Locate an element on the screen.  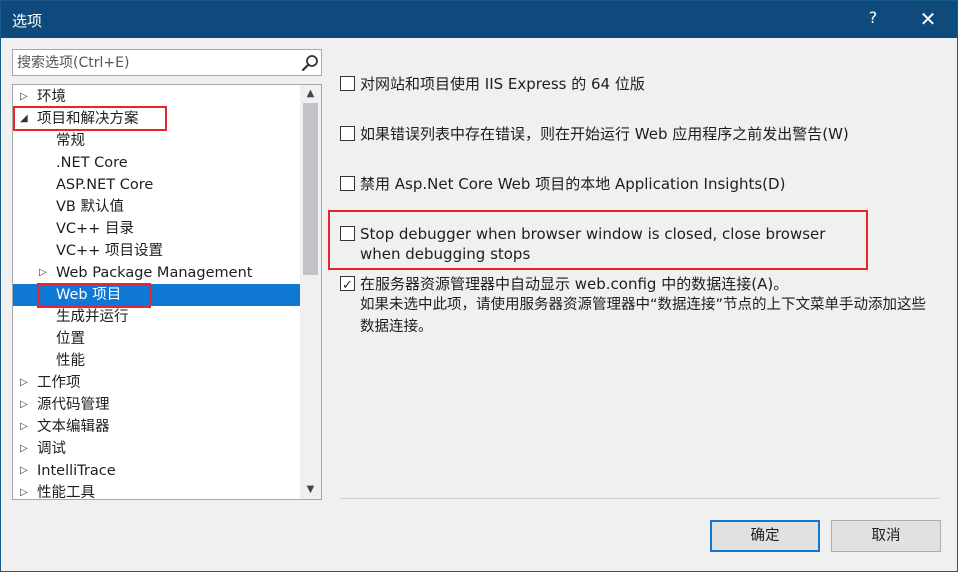
tree-item-label: 位置 is located at coordinates (70, 339).